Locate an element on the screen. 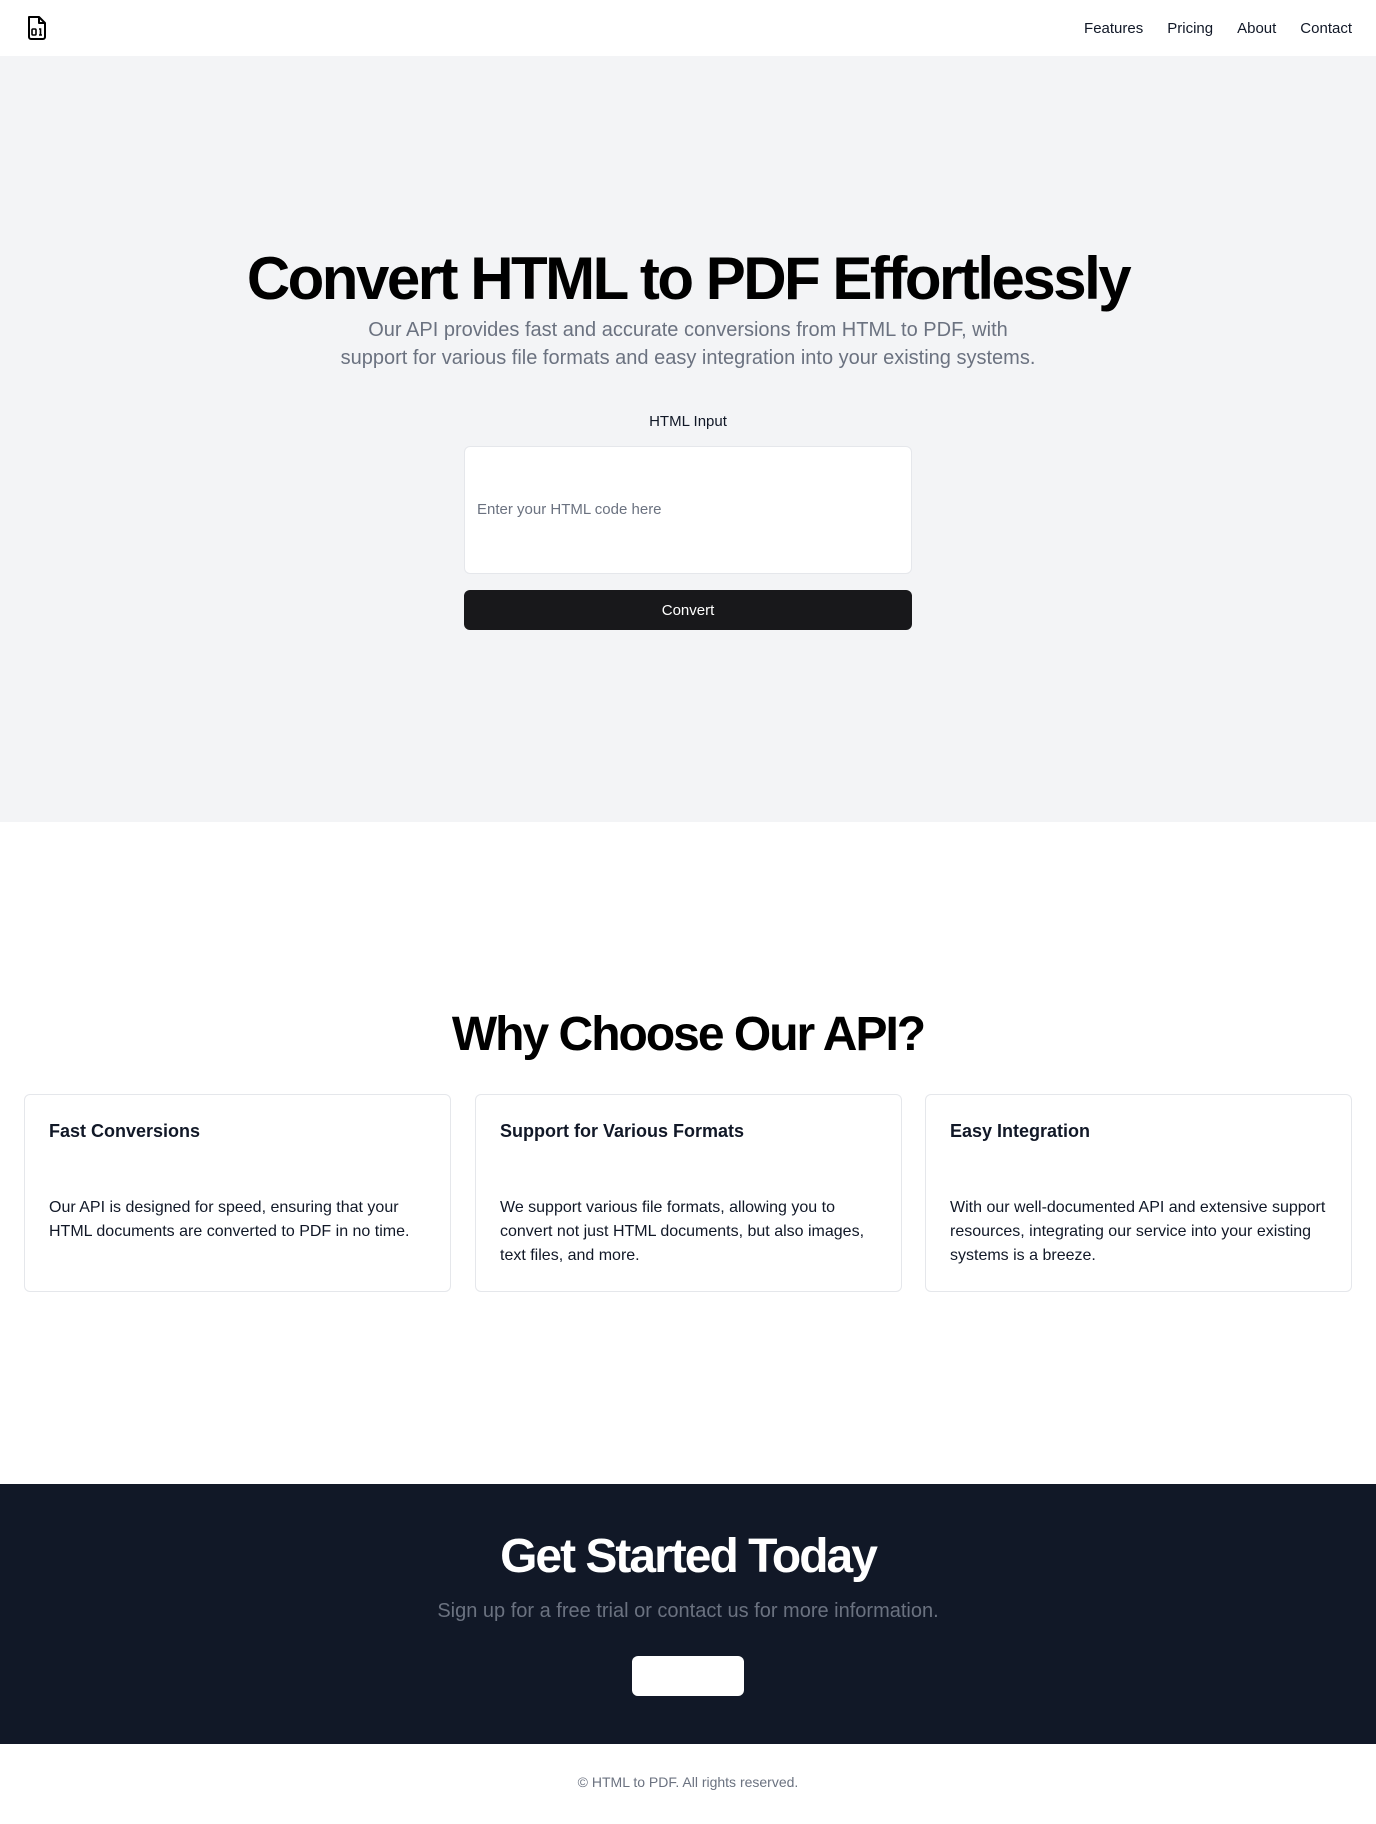 This screenshot has height=1824, width=1376. main-nav: Features Pricing About Contact is located at coordinates (1218, 28).